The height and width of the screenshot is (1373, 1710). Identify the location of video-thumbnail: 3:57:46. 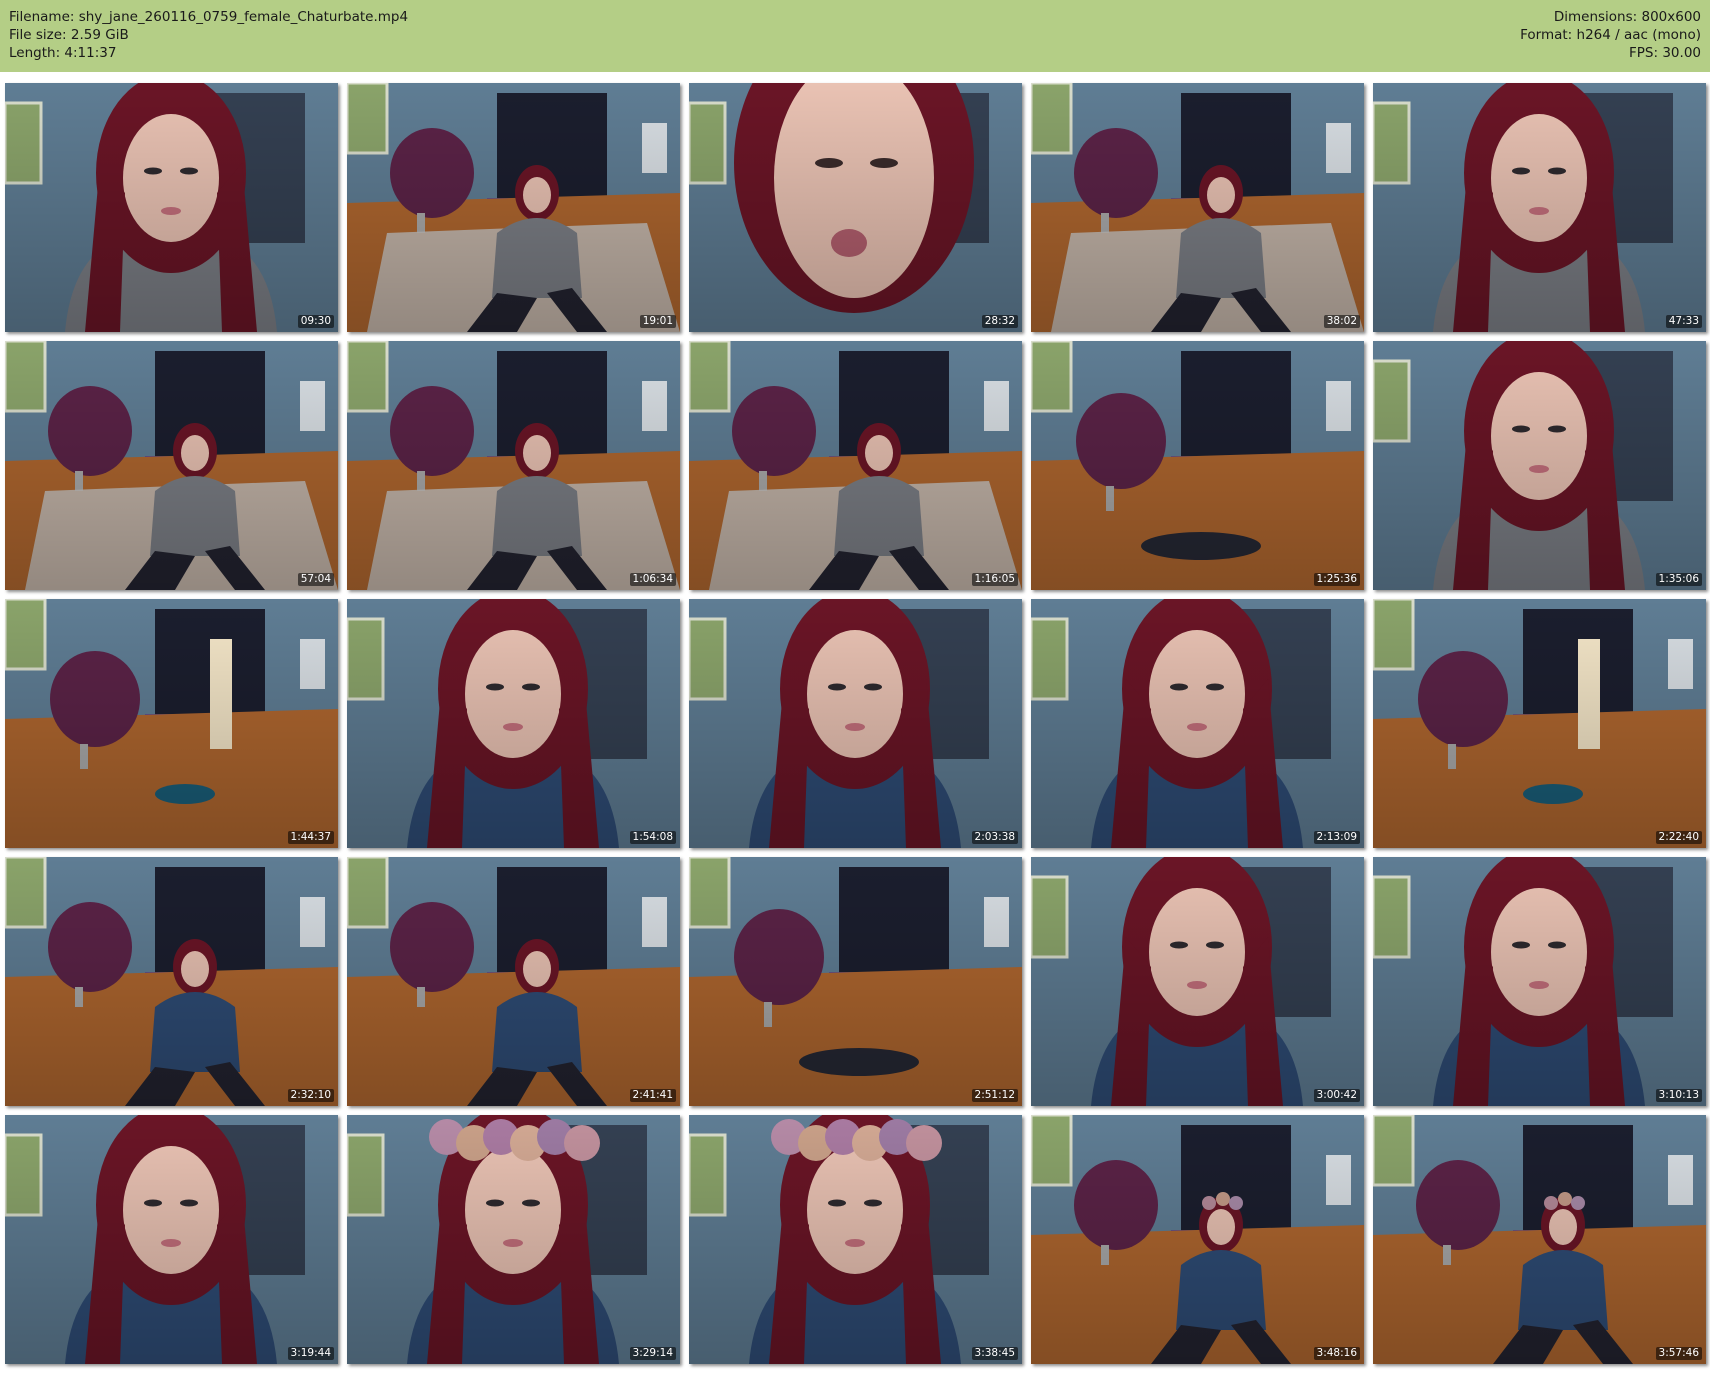
(1539, 1239).